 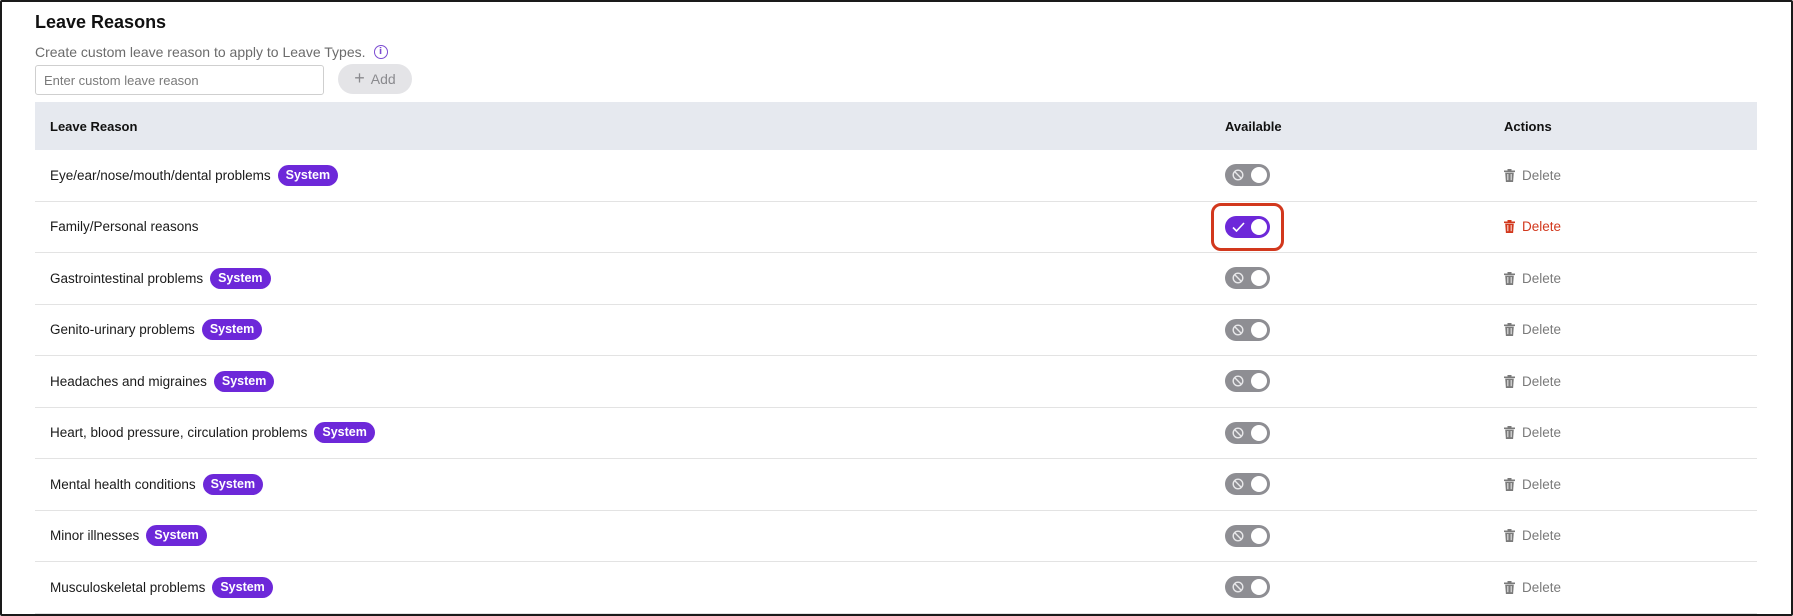 I want to click on leave-reason-label: Eye/ear/nose/mouth/dental problems, so click(x=160, y=175).